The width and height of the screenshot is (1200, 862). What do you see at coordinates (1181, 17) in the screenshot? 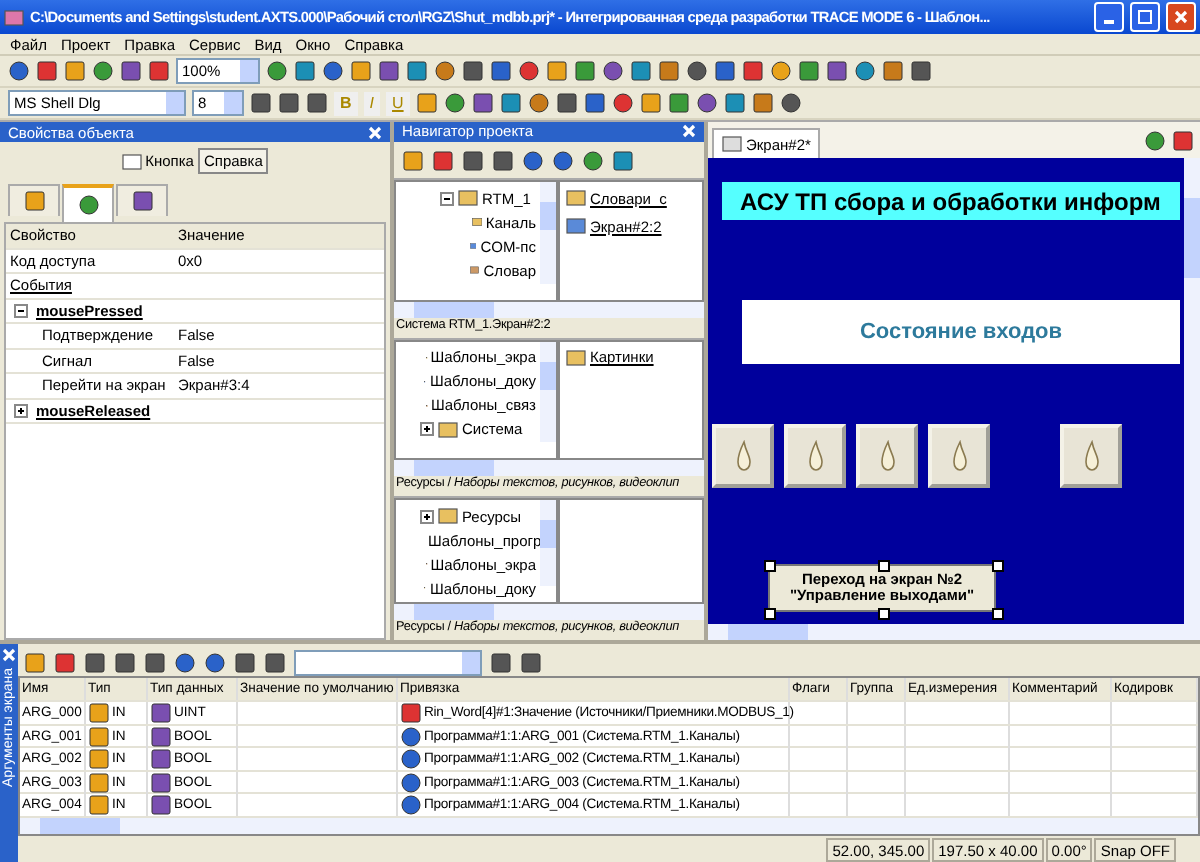
I see `close-button` at bounding box center [1181, 17].